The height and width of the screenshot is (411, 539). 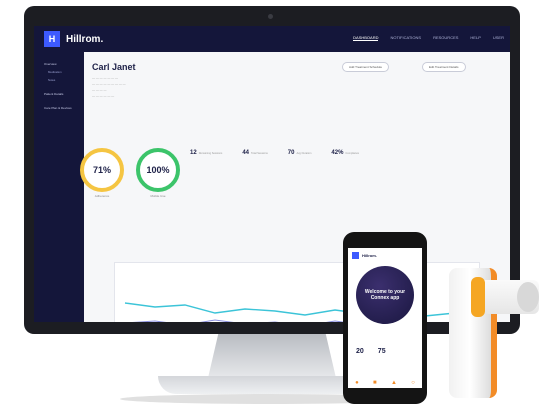 I want to click on adherence-ring-label: Adherence, so click(x=102, y=196).